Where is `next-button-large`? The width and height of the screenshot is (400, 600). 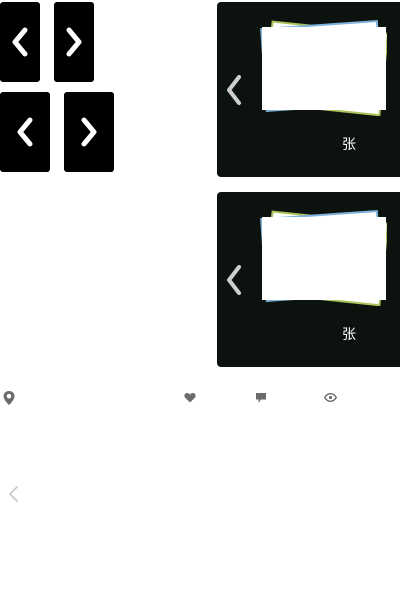 next-button-large is located at coordinates (89, 132).